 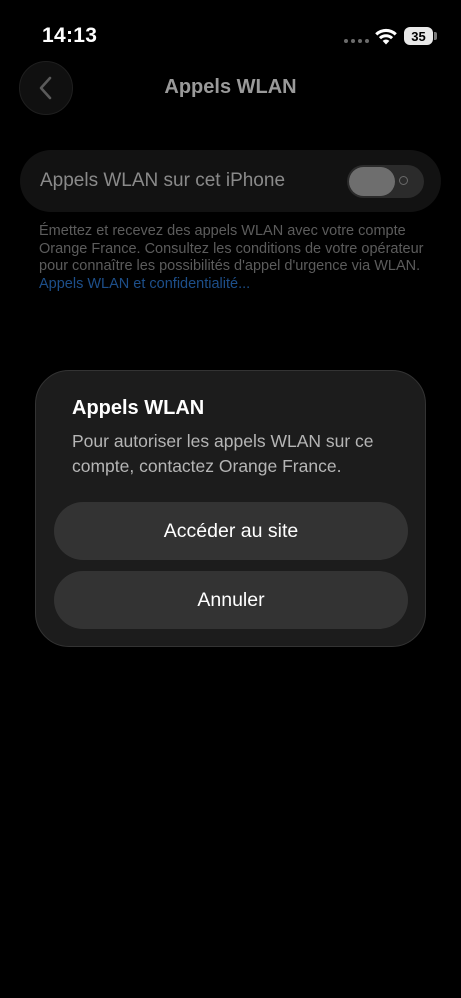 I want to click on wifi-calling-setting-row: Appels WLAN sur cet iPhone, so click(x=230, y=181).